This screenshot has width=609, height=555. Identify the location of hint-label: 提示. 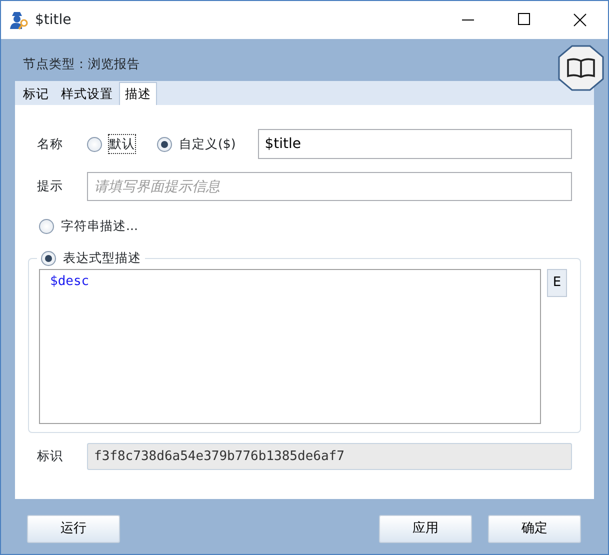
(50, 186).